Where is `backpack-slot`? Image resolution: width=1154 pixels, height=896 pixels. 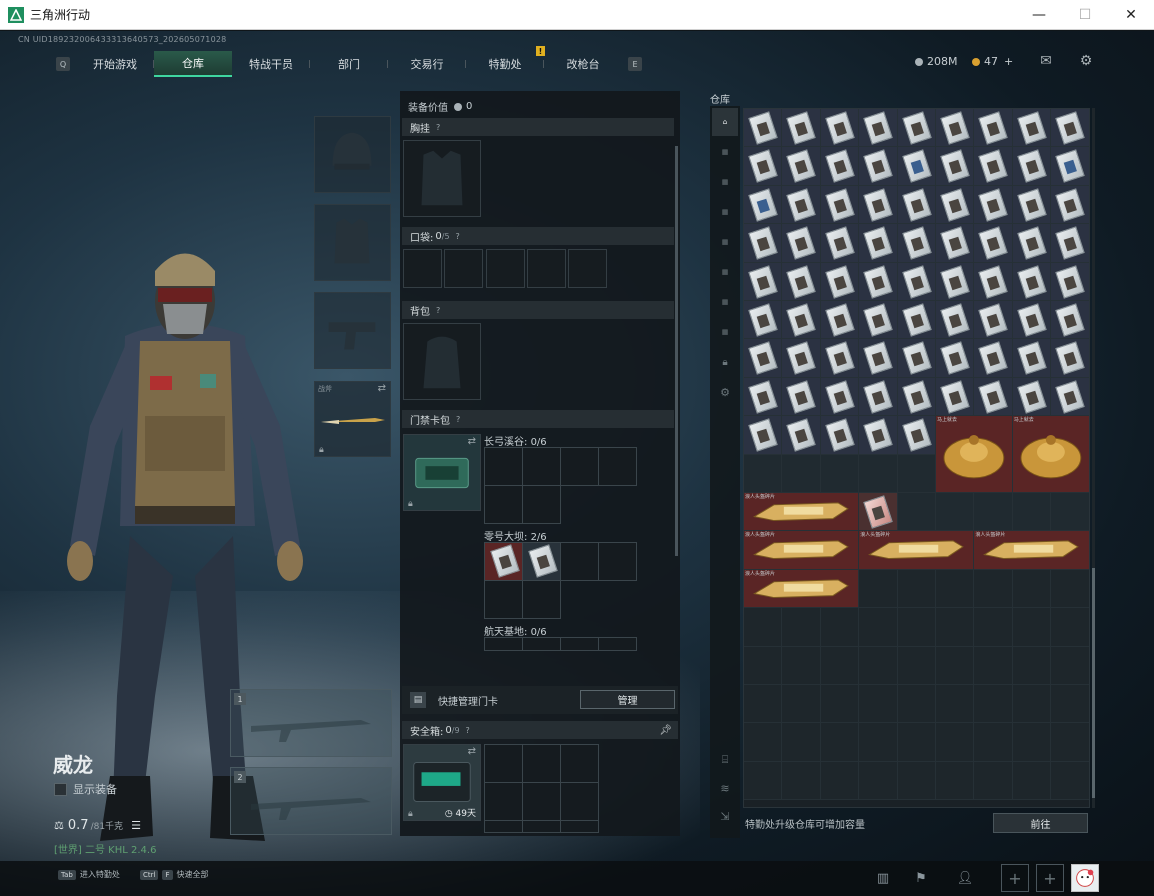 backpack-slot is located at coordinates (442, 361).